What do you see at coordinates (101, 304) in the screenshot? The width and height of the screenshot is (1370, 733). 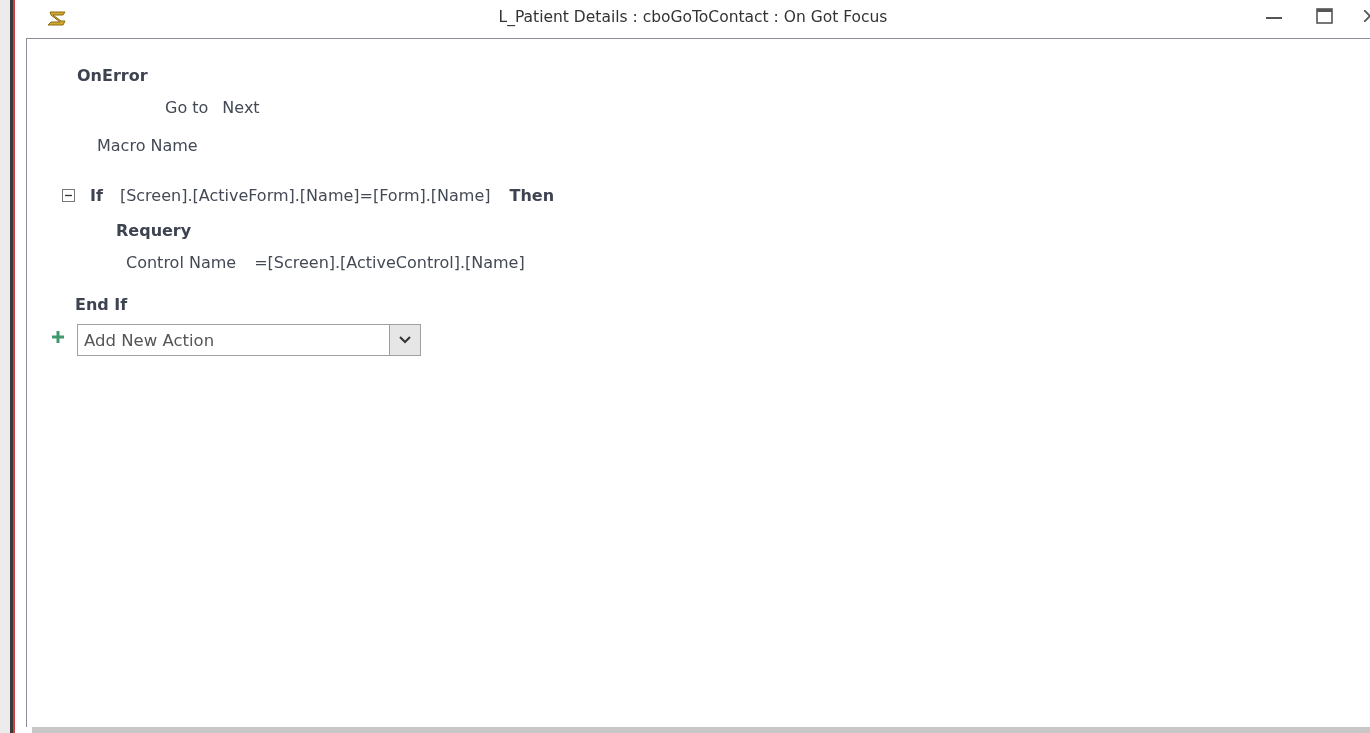 I see `keyword: End If` at bounding box center [101, 304].